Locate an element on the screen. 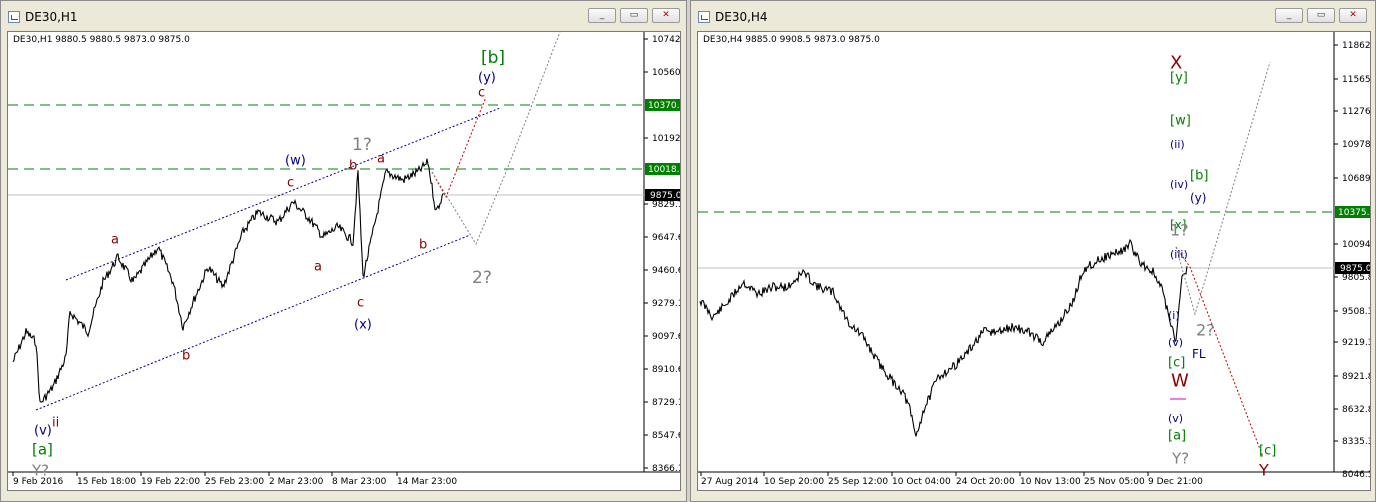 The height and width of the screenshot is (502, 1376). level-price-label: 10018.1 is located at coordinates (664, 170).